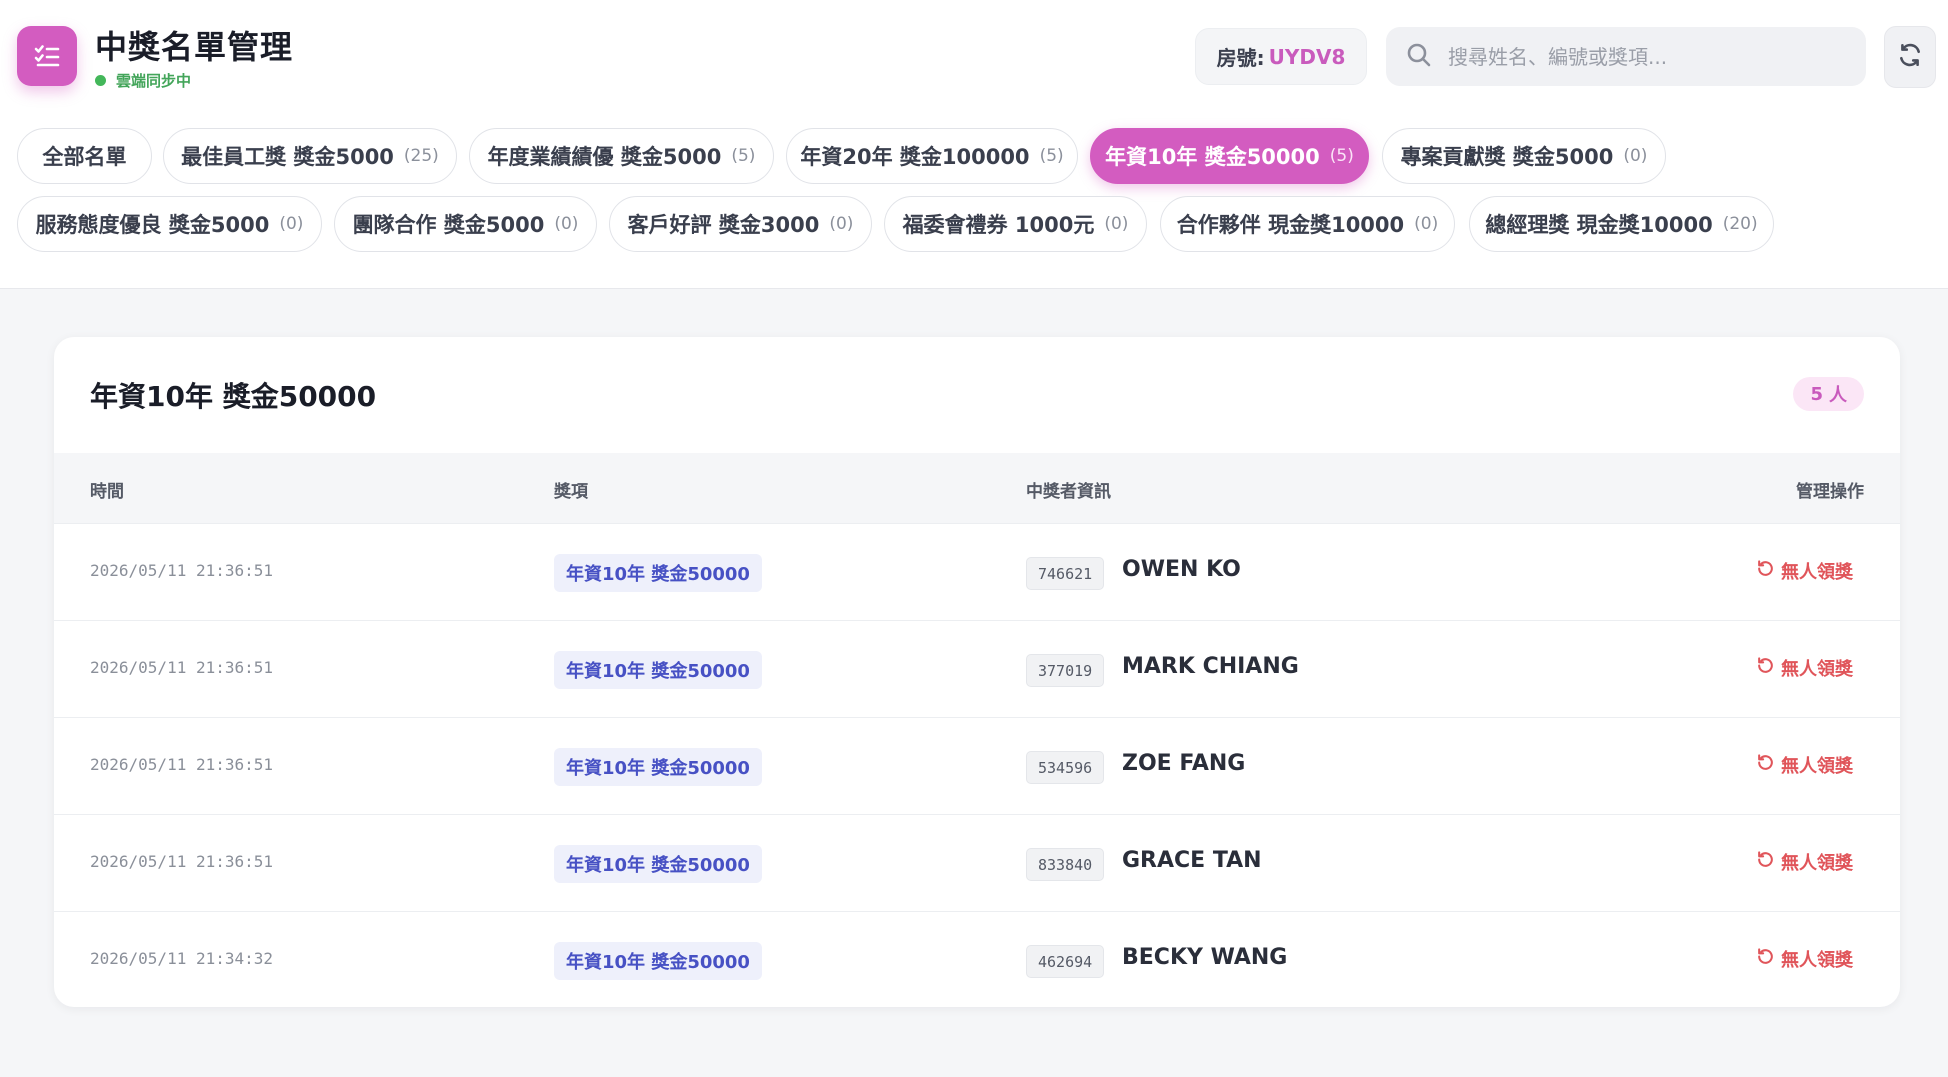  I want to click on table-header: 時間 獎項 中獎者資訊 管理操作, so click(977, 488).